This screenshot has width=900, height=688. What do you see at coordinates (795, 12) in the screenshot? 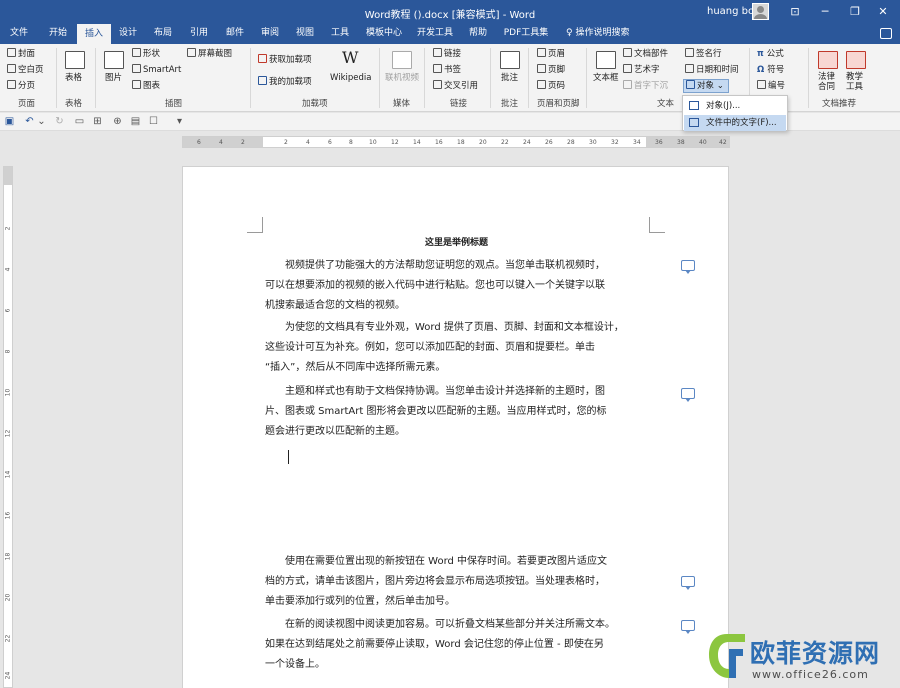
I see `ribbon-display-icon: ⊡` at bounding box center [795, 12].